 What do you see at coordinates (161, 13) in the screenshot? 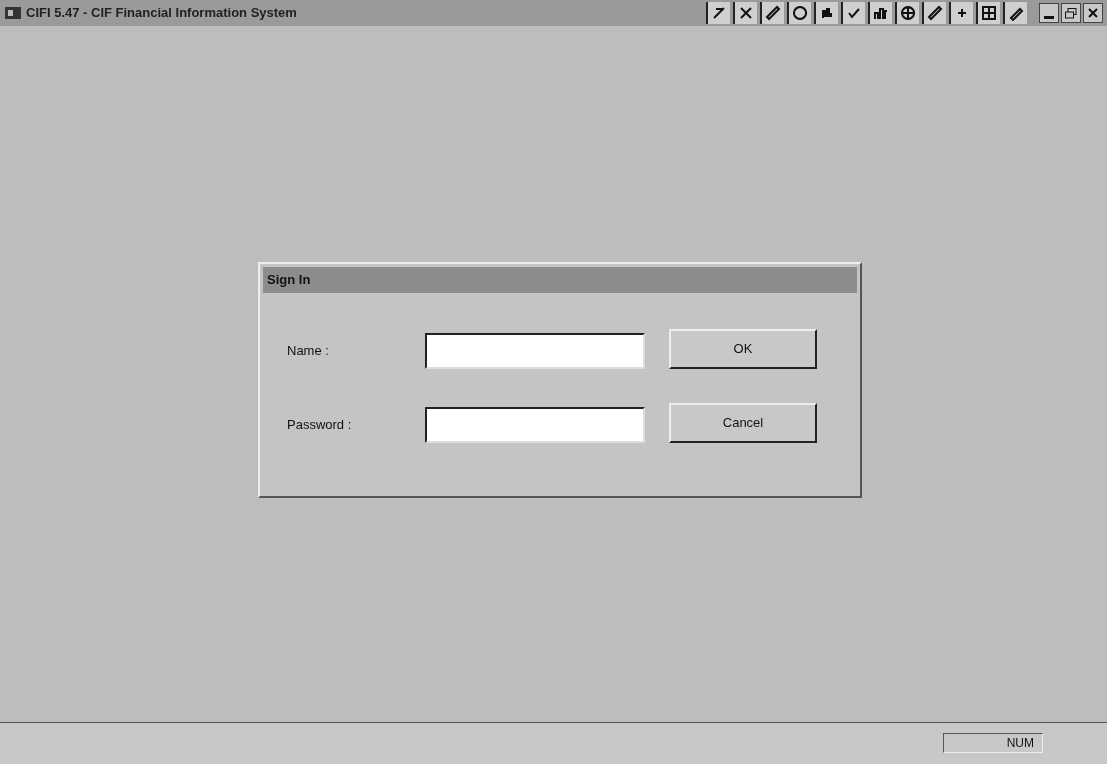
I see `window-title: CIFI 5.47 - CIF Financial Information System` at bounding box center [161, 13].